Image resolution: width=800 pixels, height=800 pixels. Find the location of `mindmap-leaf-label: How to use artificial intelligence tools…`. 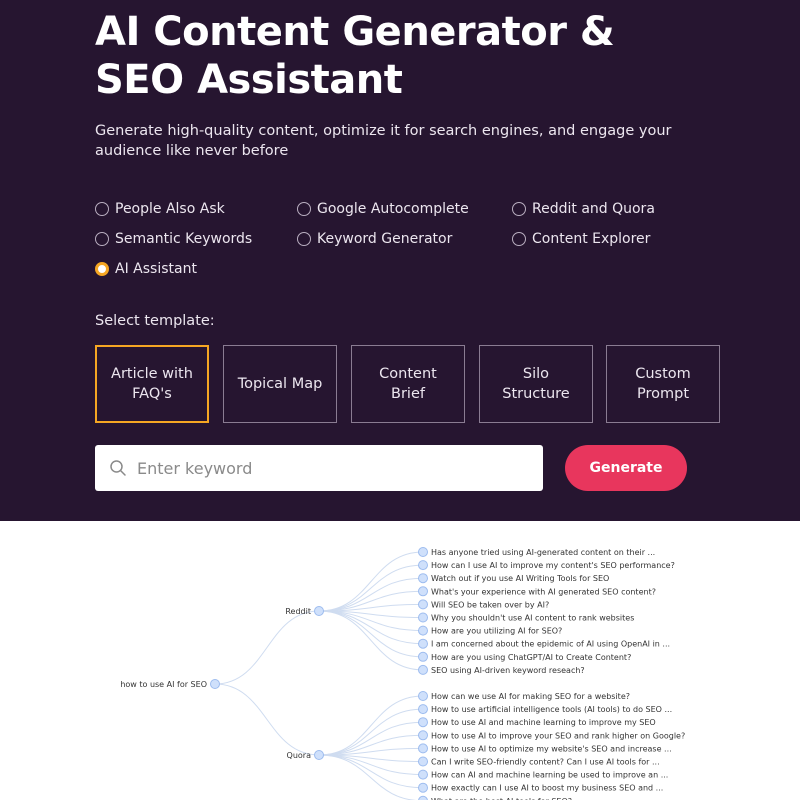

mindmap-leaf-label: How to use artificial intelligence tools… is located at coordinates (551, 709).